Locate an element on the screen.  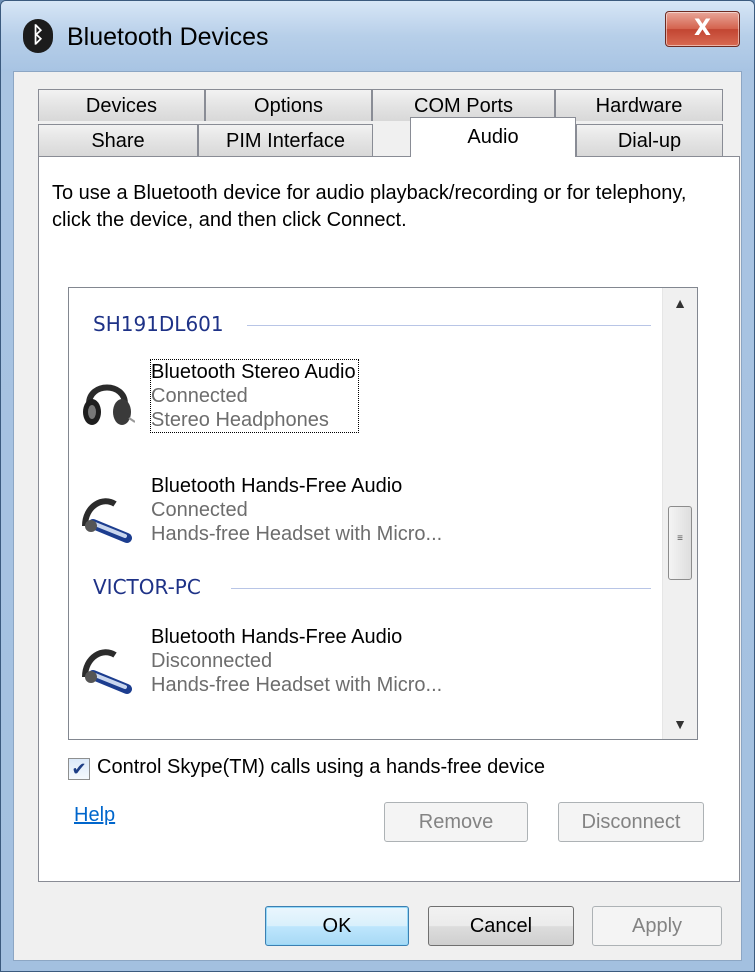
remove-button: Remove is located at coordinates (456, 822).